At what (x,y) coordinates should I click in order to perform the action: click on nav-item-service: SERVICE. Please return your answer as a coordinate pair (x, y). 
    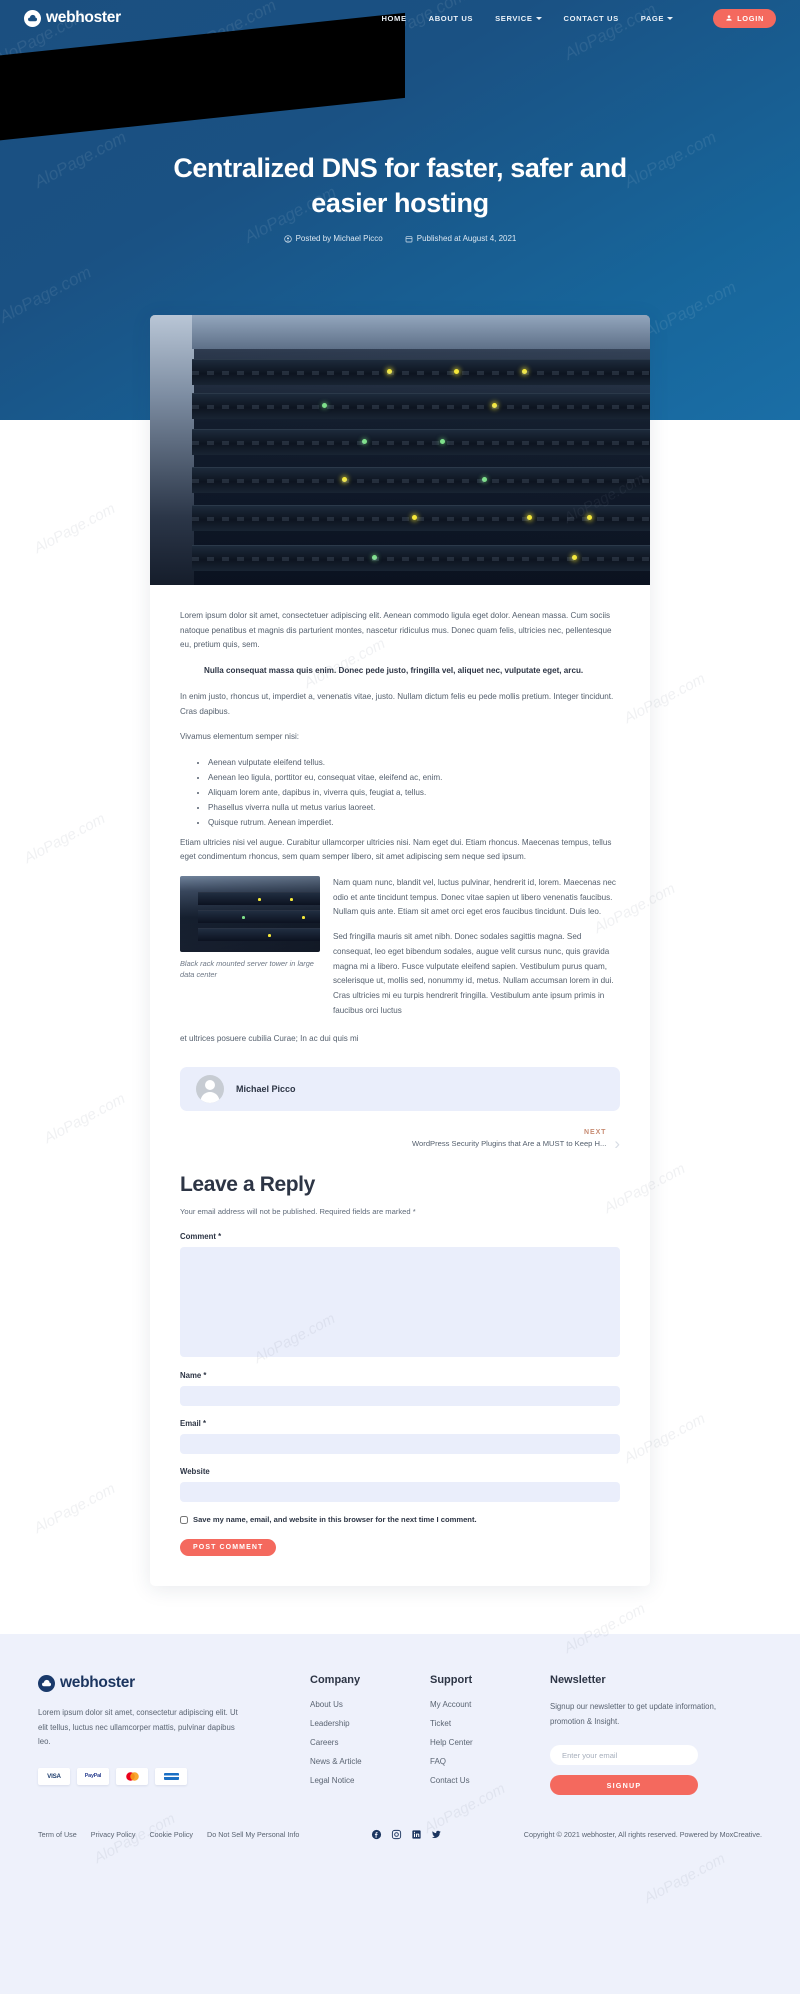
    Looking at the image, I should click on (518, 18).